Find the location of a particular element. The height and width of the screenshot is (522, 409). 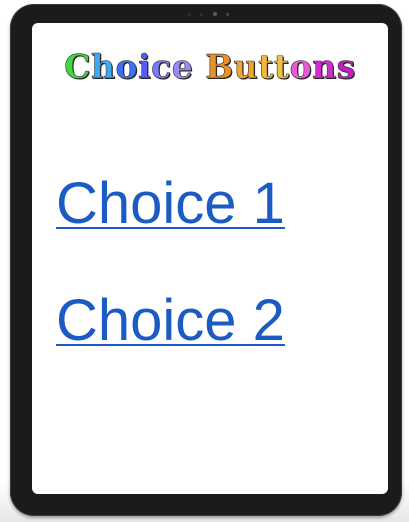

title-letter: c is located at coordinates (161, 67).